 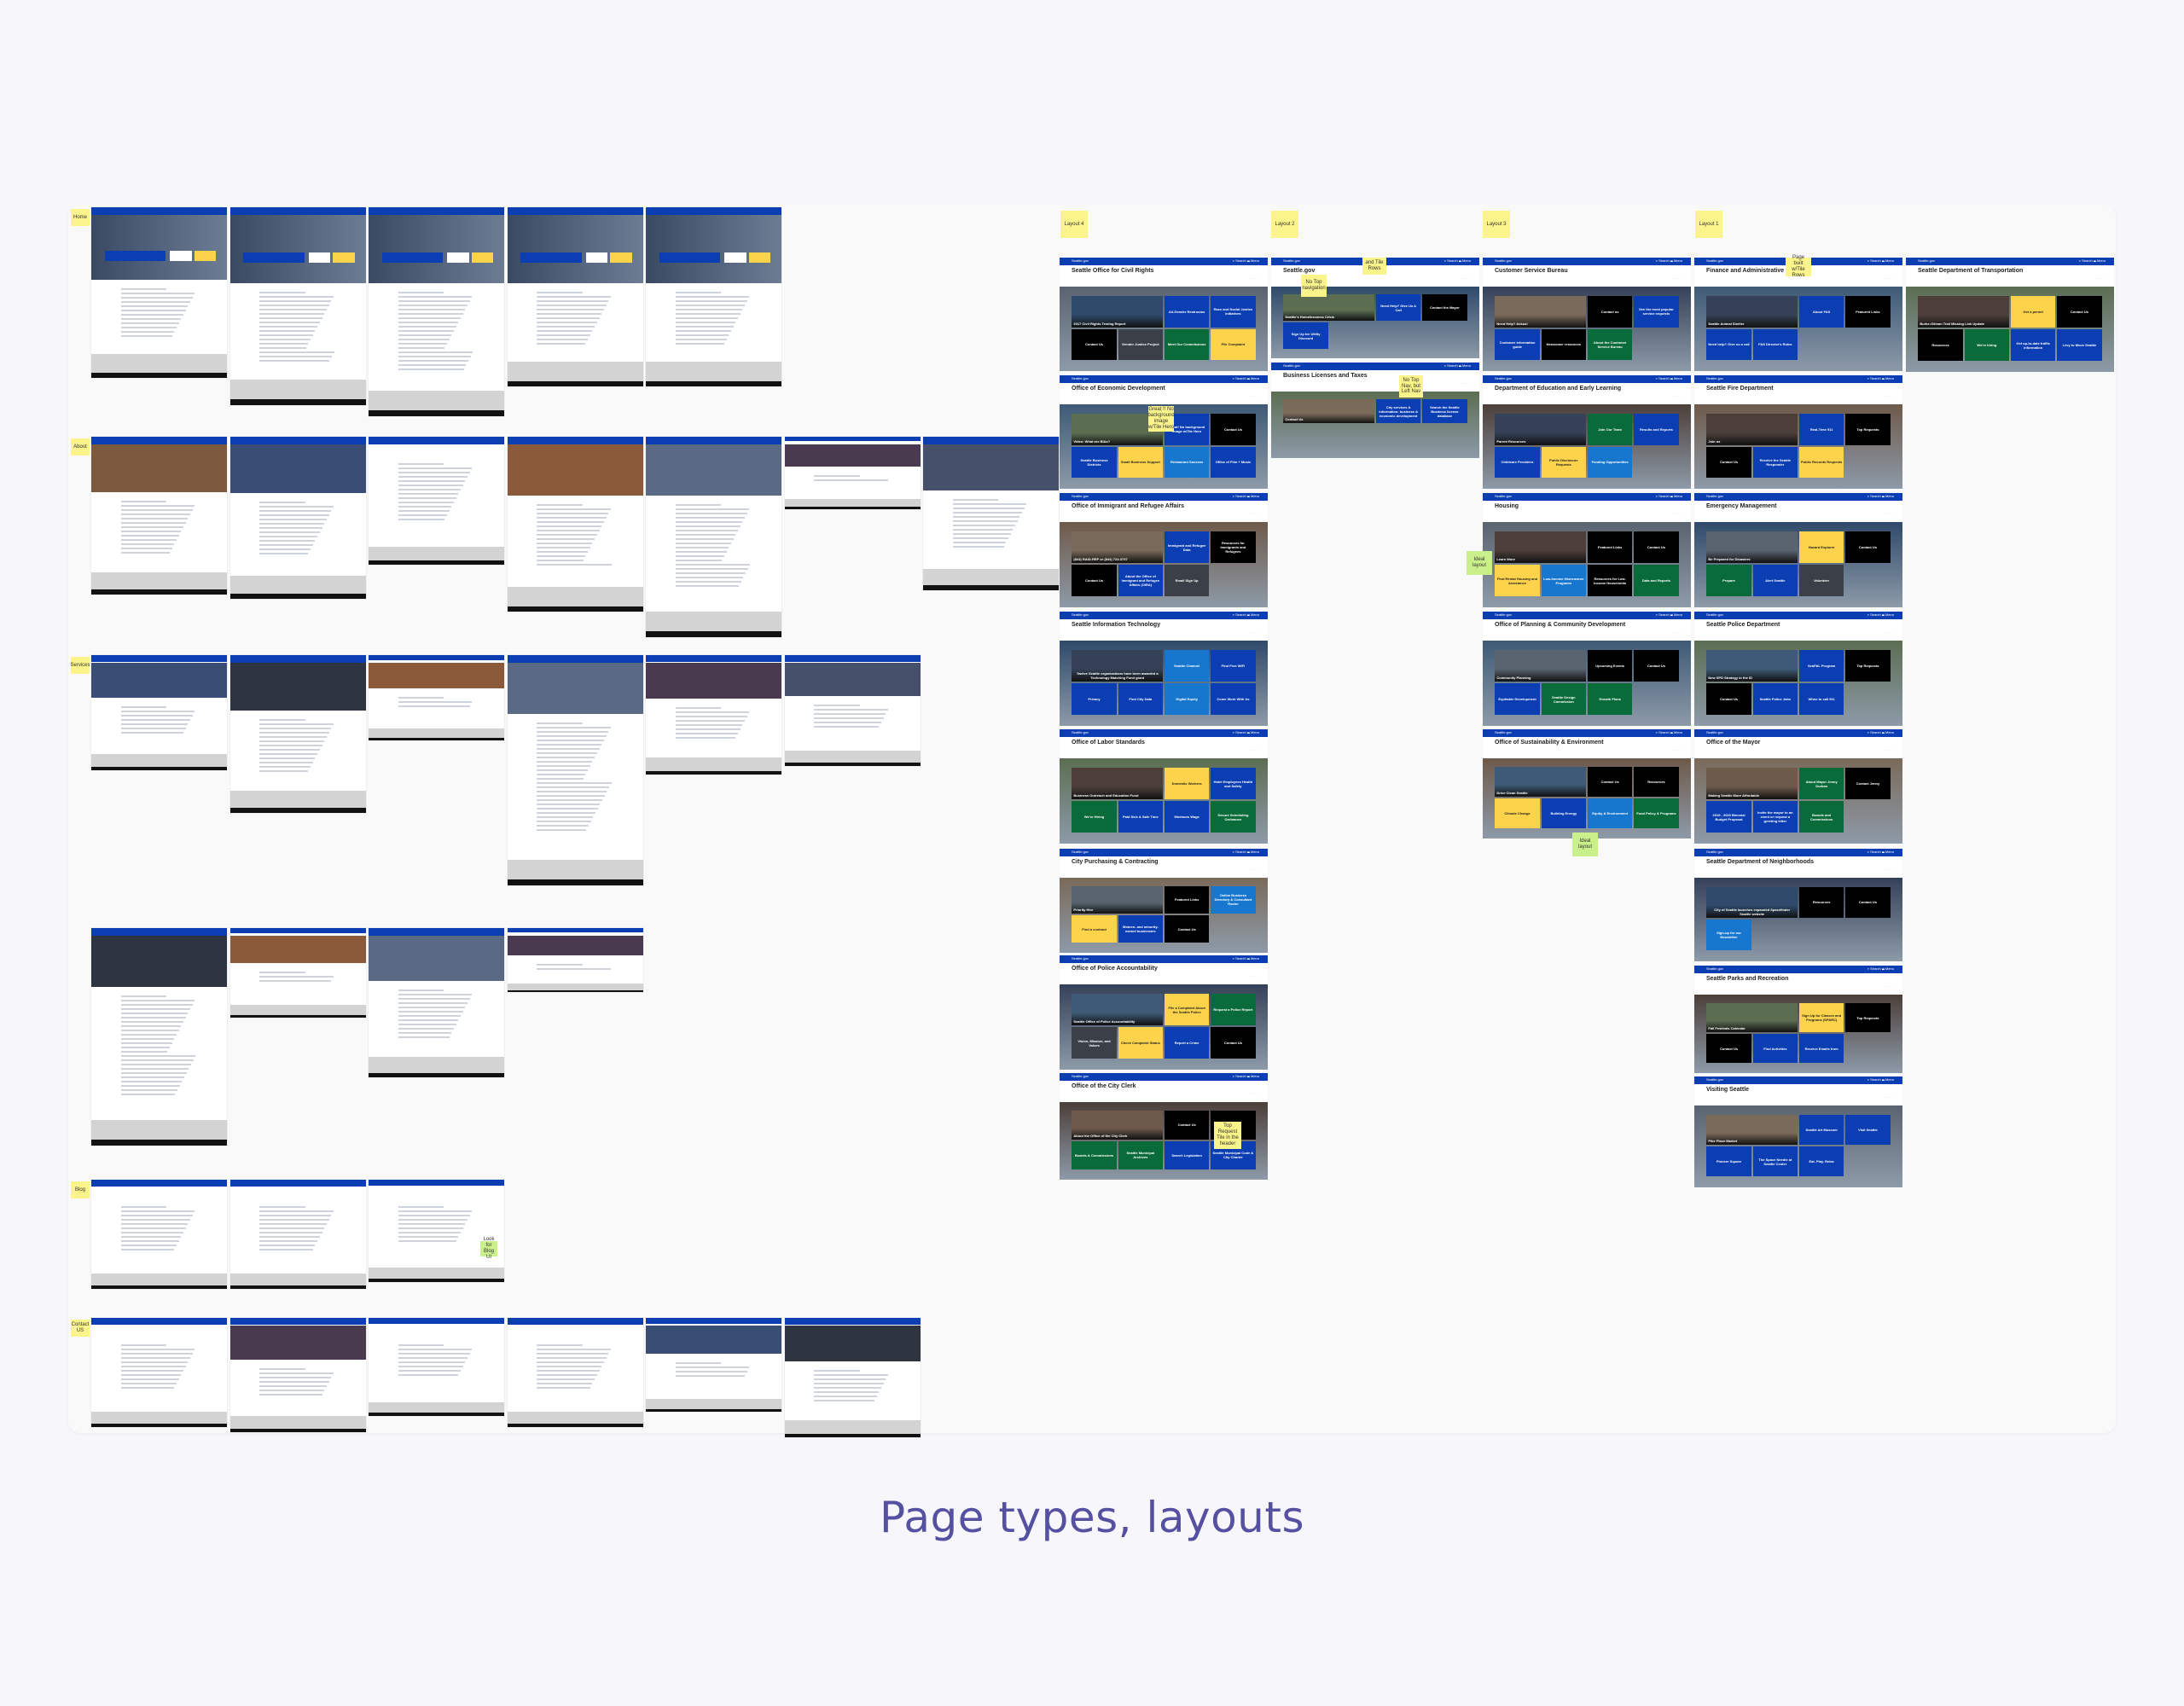 What do you see at coordinates (1233, 344) in the screenshot?
I see `tile-link: File Complaint` at bounding box center [1233, 344].